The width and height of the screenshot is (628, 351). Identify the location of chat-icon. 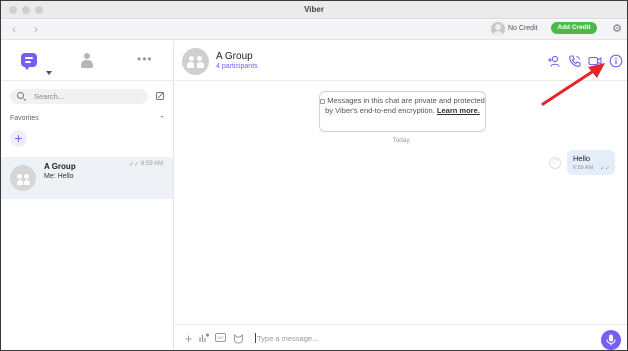
(29, 61).